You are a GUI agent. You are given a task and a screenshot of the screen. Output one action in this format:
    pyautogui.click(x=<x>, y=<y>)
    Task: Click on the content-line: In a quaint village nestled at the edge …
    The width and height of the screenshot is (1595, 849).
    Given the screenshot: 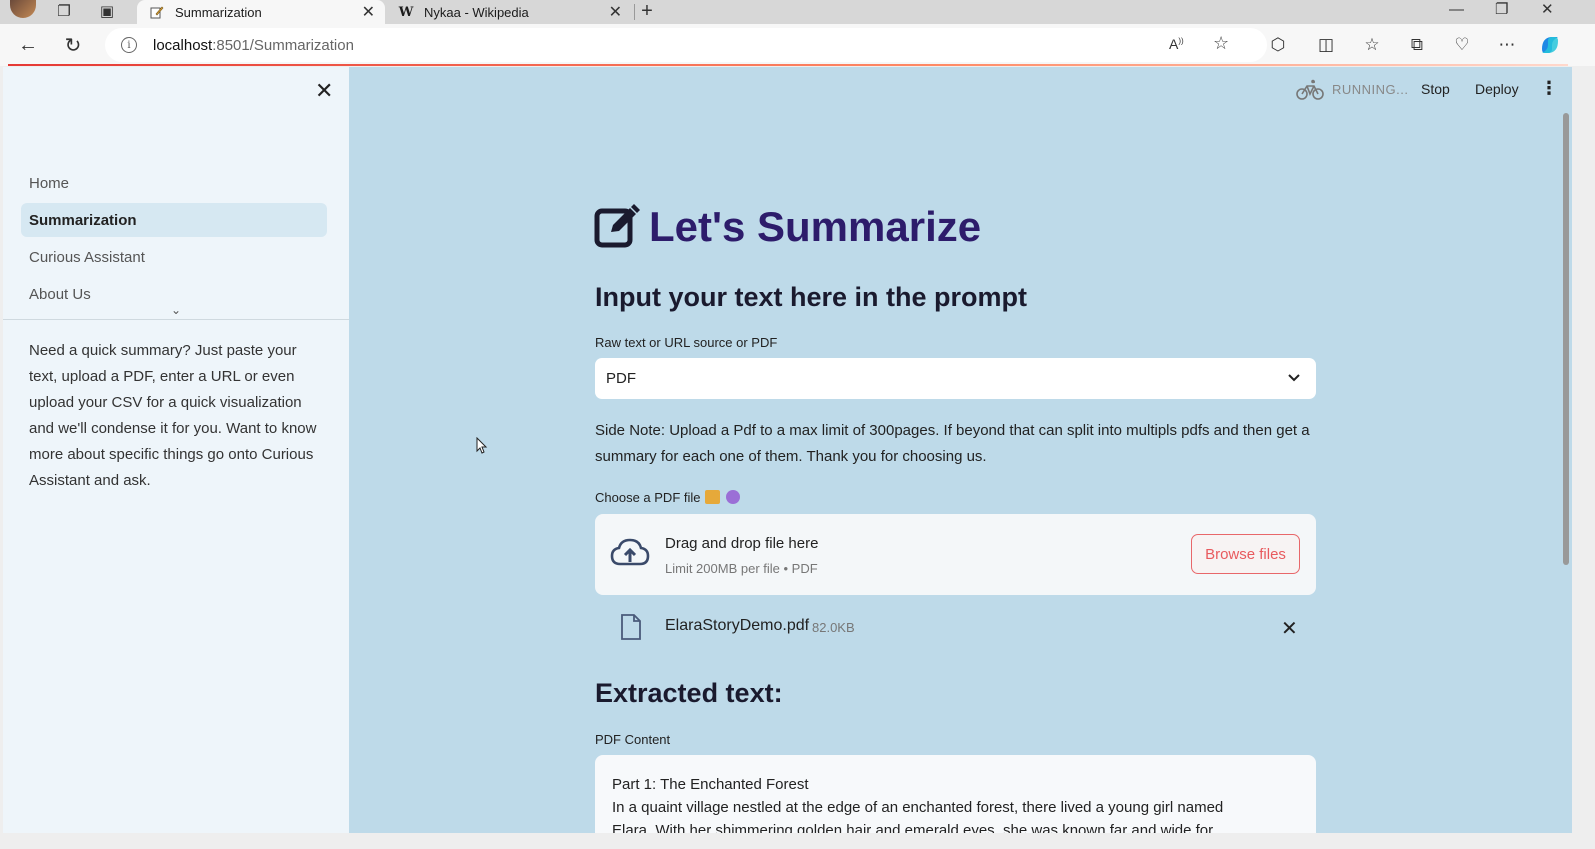 What is the action you would take?
    pyautogui.click(x=918, y=807)
    